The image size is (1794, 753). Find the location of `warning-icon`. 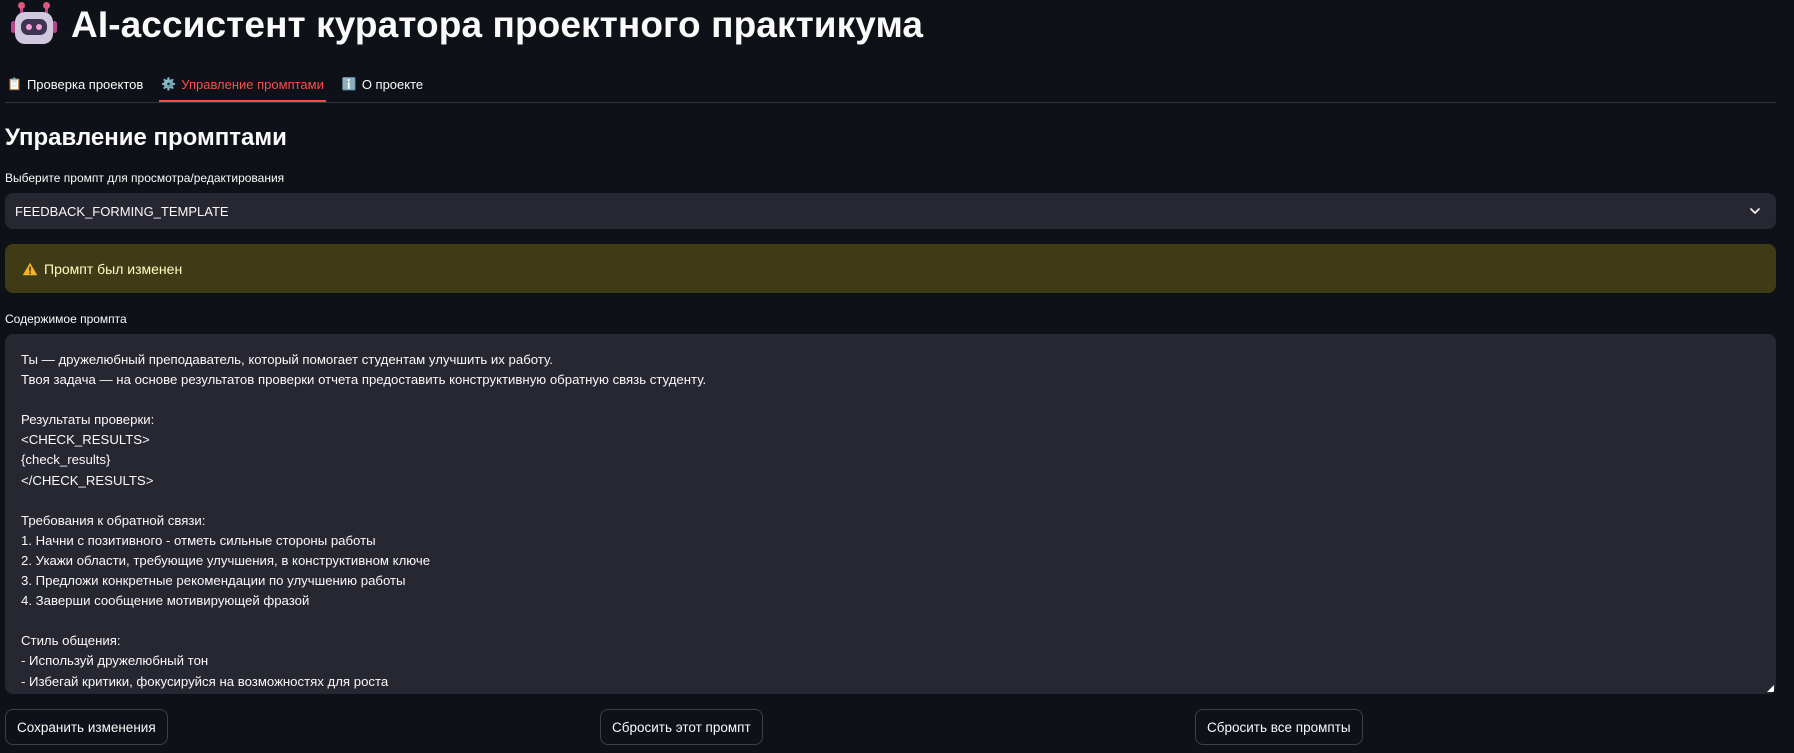

warning-icon is located at coordinates (30, 268).